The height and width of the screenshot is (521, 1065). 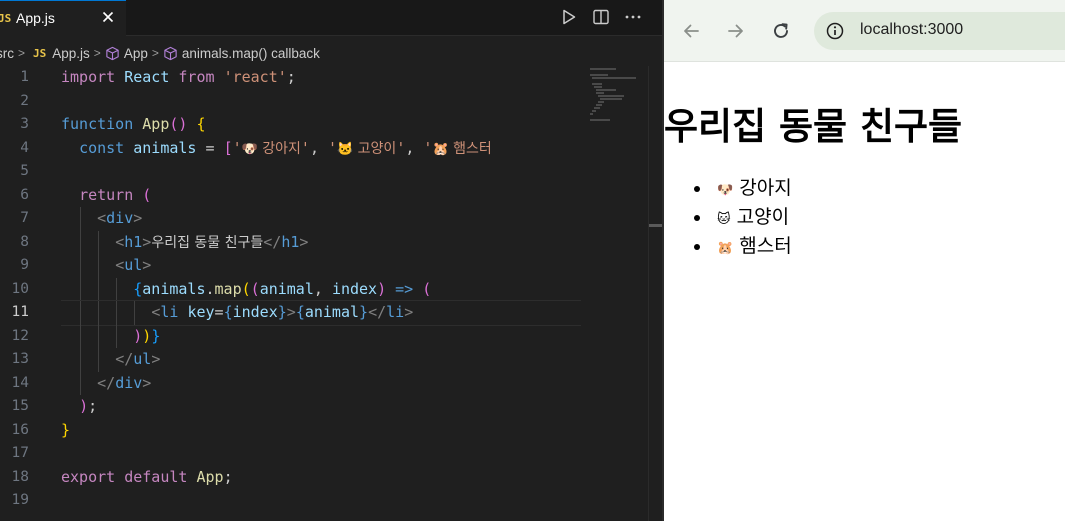 I want to click on info-icon, so click(x=835, y=31).